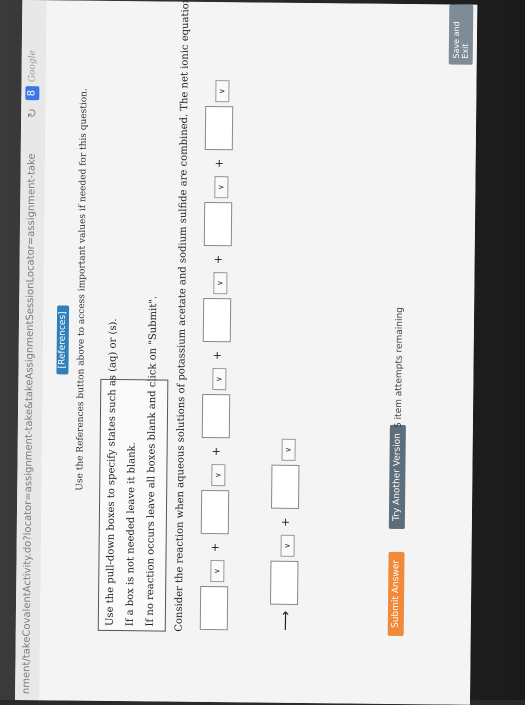 This screenshot has height=705, width=525. What do you see at coordinates (461, 34) in the screenshot?
I see `save-and-exit-button: Save and Exit` at bounding box center [461, 34].